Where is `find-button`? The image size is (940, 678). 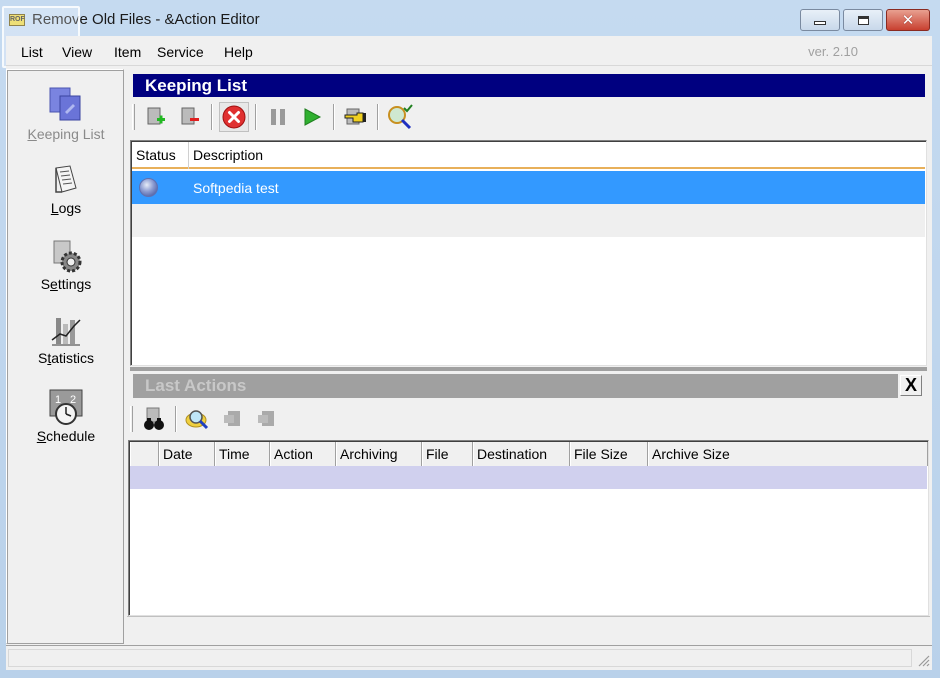
find-button is located at coordinates (154, 419).